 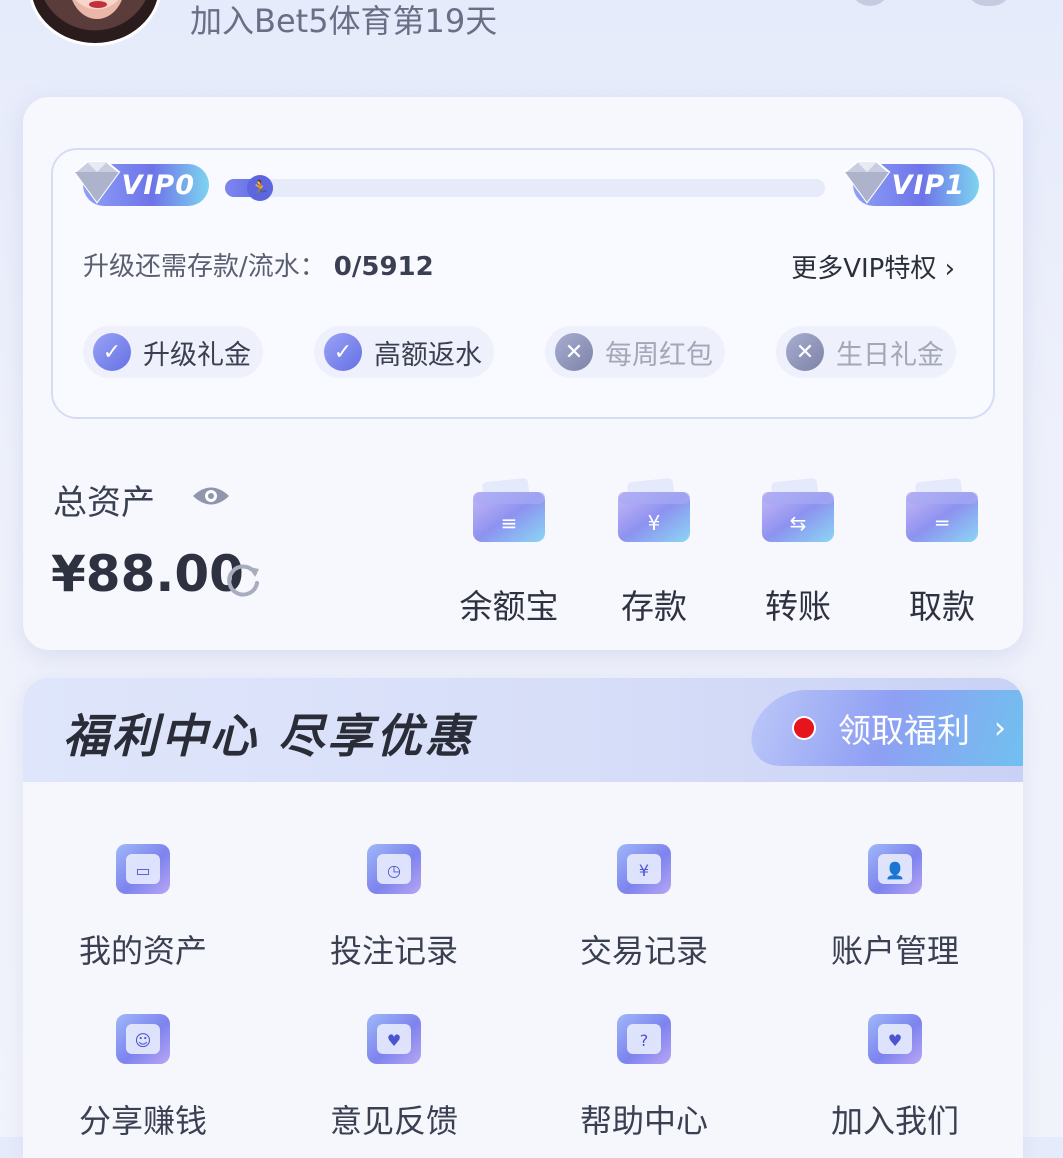 I want to click on vip-current-label: VIP0, so click(x=158, y=185).